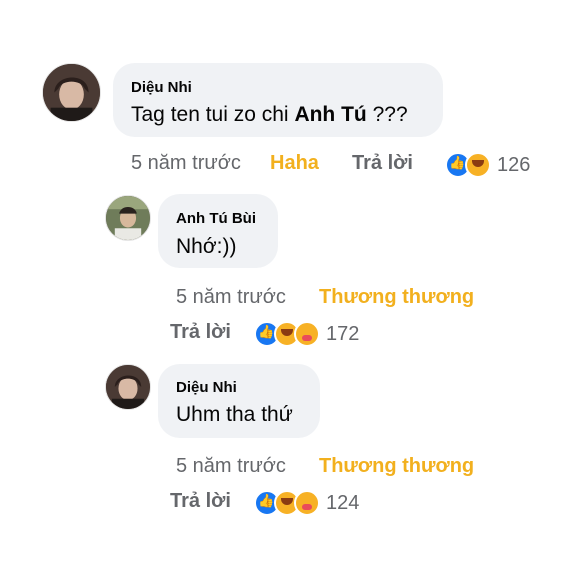 This screenshot has height=580, width=580. I want to click on comment-text: Tag ten tui zo chi Anh Tú ???, so click(269, 114).